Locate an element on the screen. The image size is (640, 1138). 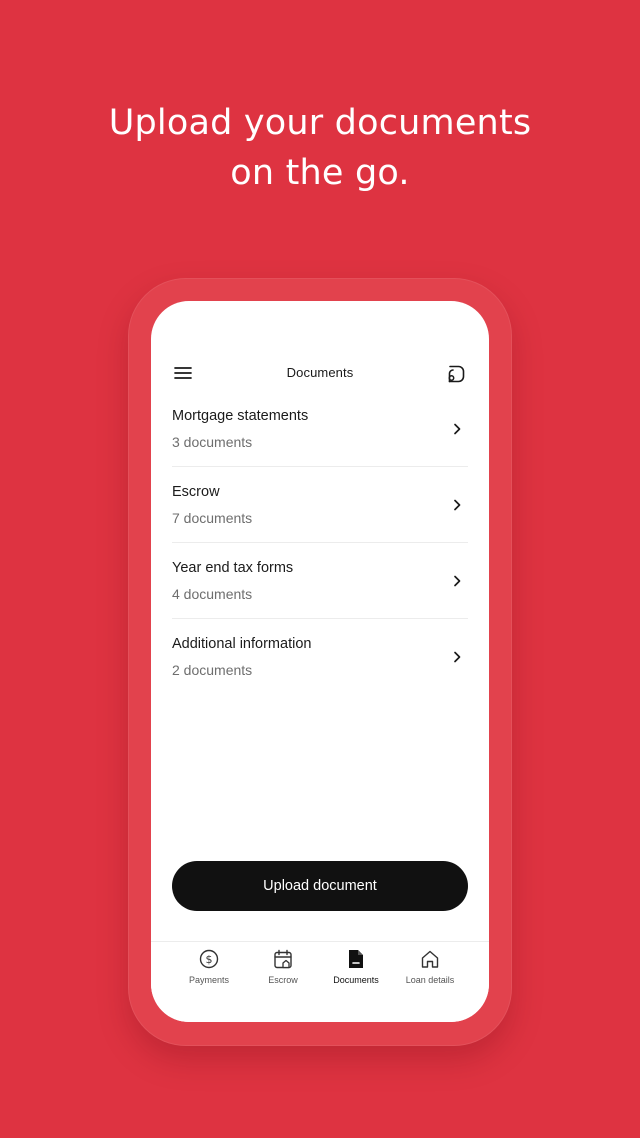
chat-button is located at coordinates (456, 374).